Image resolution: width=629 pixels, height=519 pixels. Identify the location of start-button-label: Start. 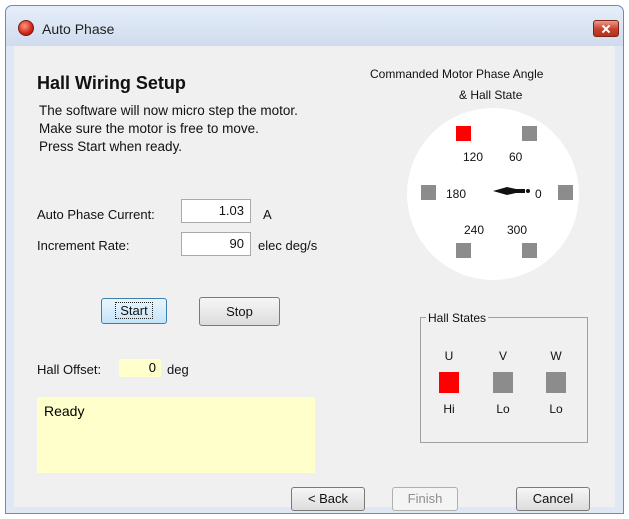
(134, 310).